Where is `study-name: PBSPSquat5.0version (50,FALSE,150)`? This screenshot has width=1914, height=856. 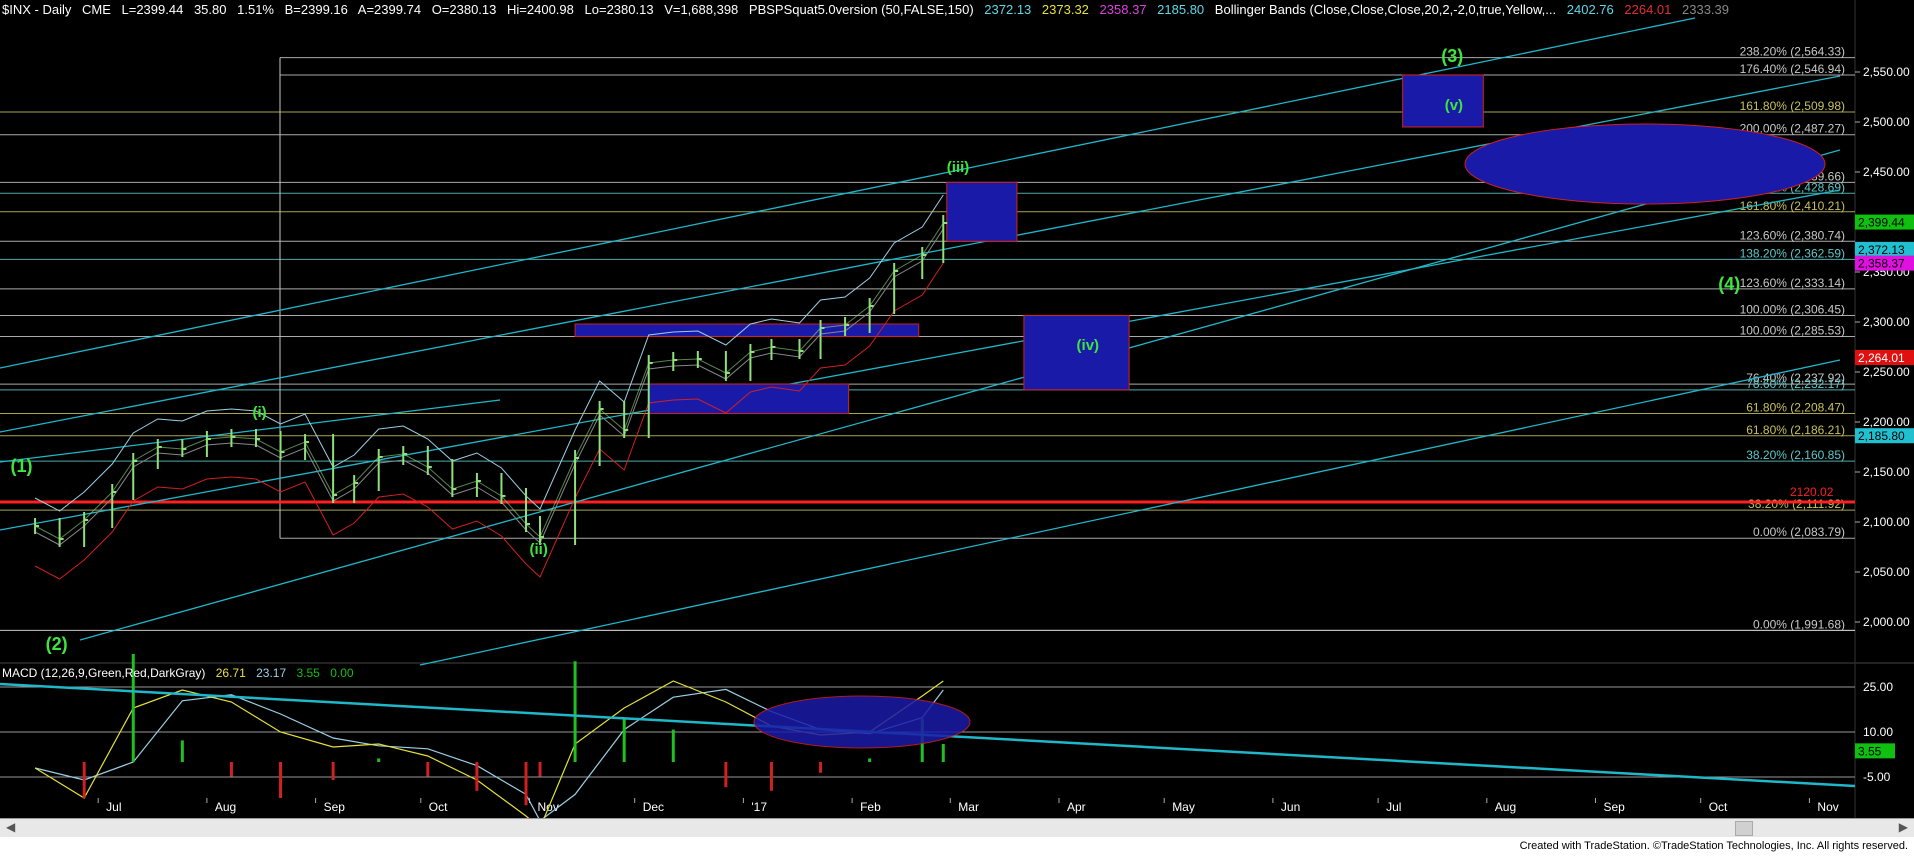
study-name: PBSPSquat5.0version (50,FALSE,150) is located at coordinates (861, 9).